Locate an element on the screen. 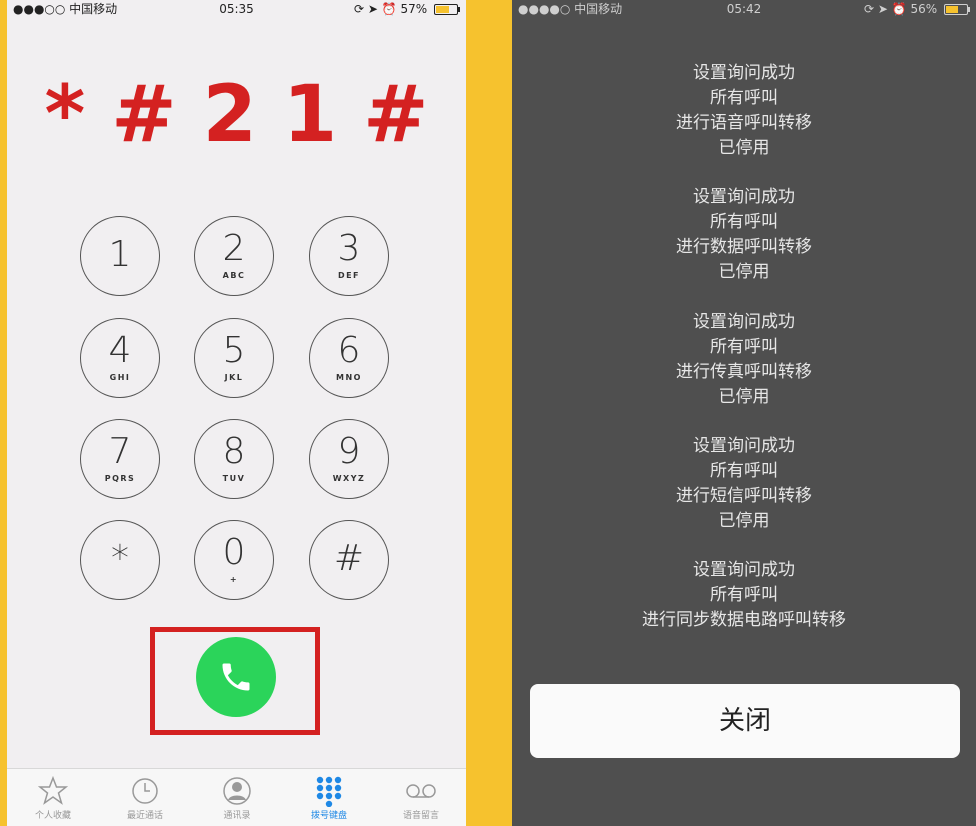  key-digit: 0 is located at coordinates (234, 552).